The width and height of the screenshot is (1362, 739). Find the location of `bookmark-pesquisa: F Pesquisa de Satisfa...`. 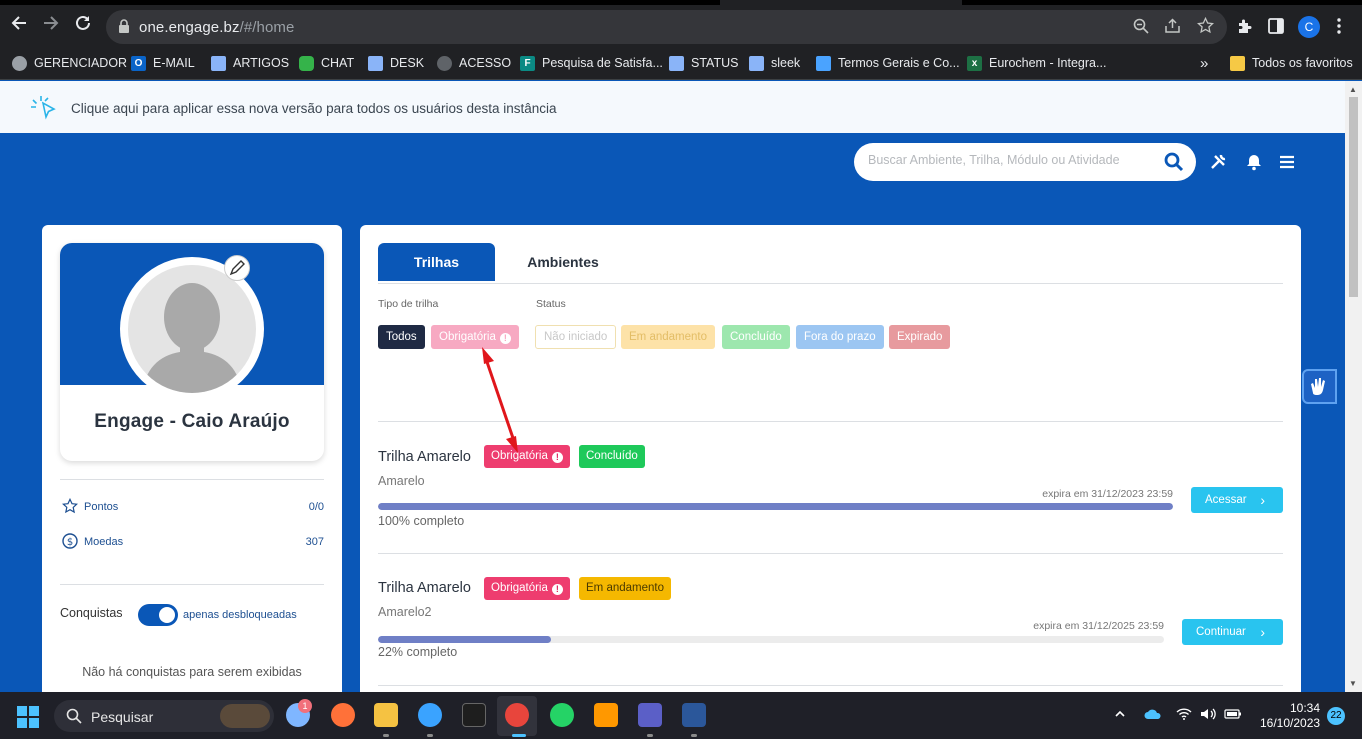

bookmark-pesquisa: F Pesquisa de Satisfa... is located at coordinates (591, 63).